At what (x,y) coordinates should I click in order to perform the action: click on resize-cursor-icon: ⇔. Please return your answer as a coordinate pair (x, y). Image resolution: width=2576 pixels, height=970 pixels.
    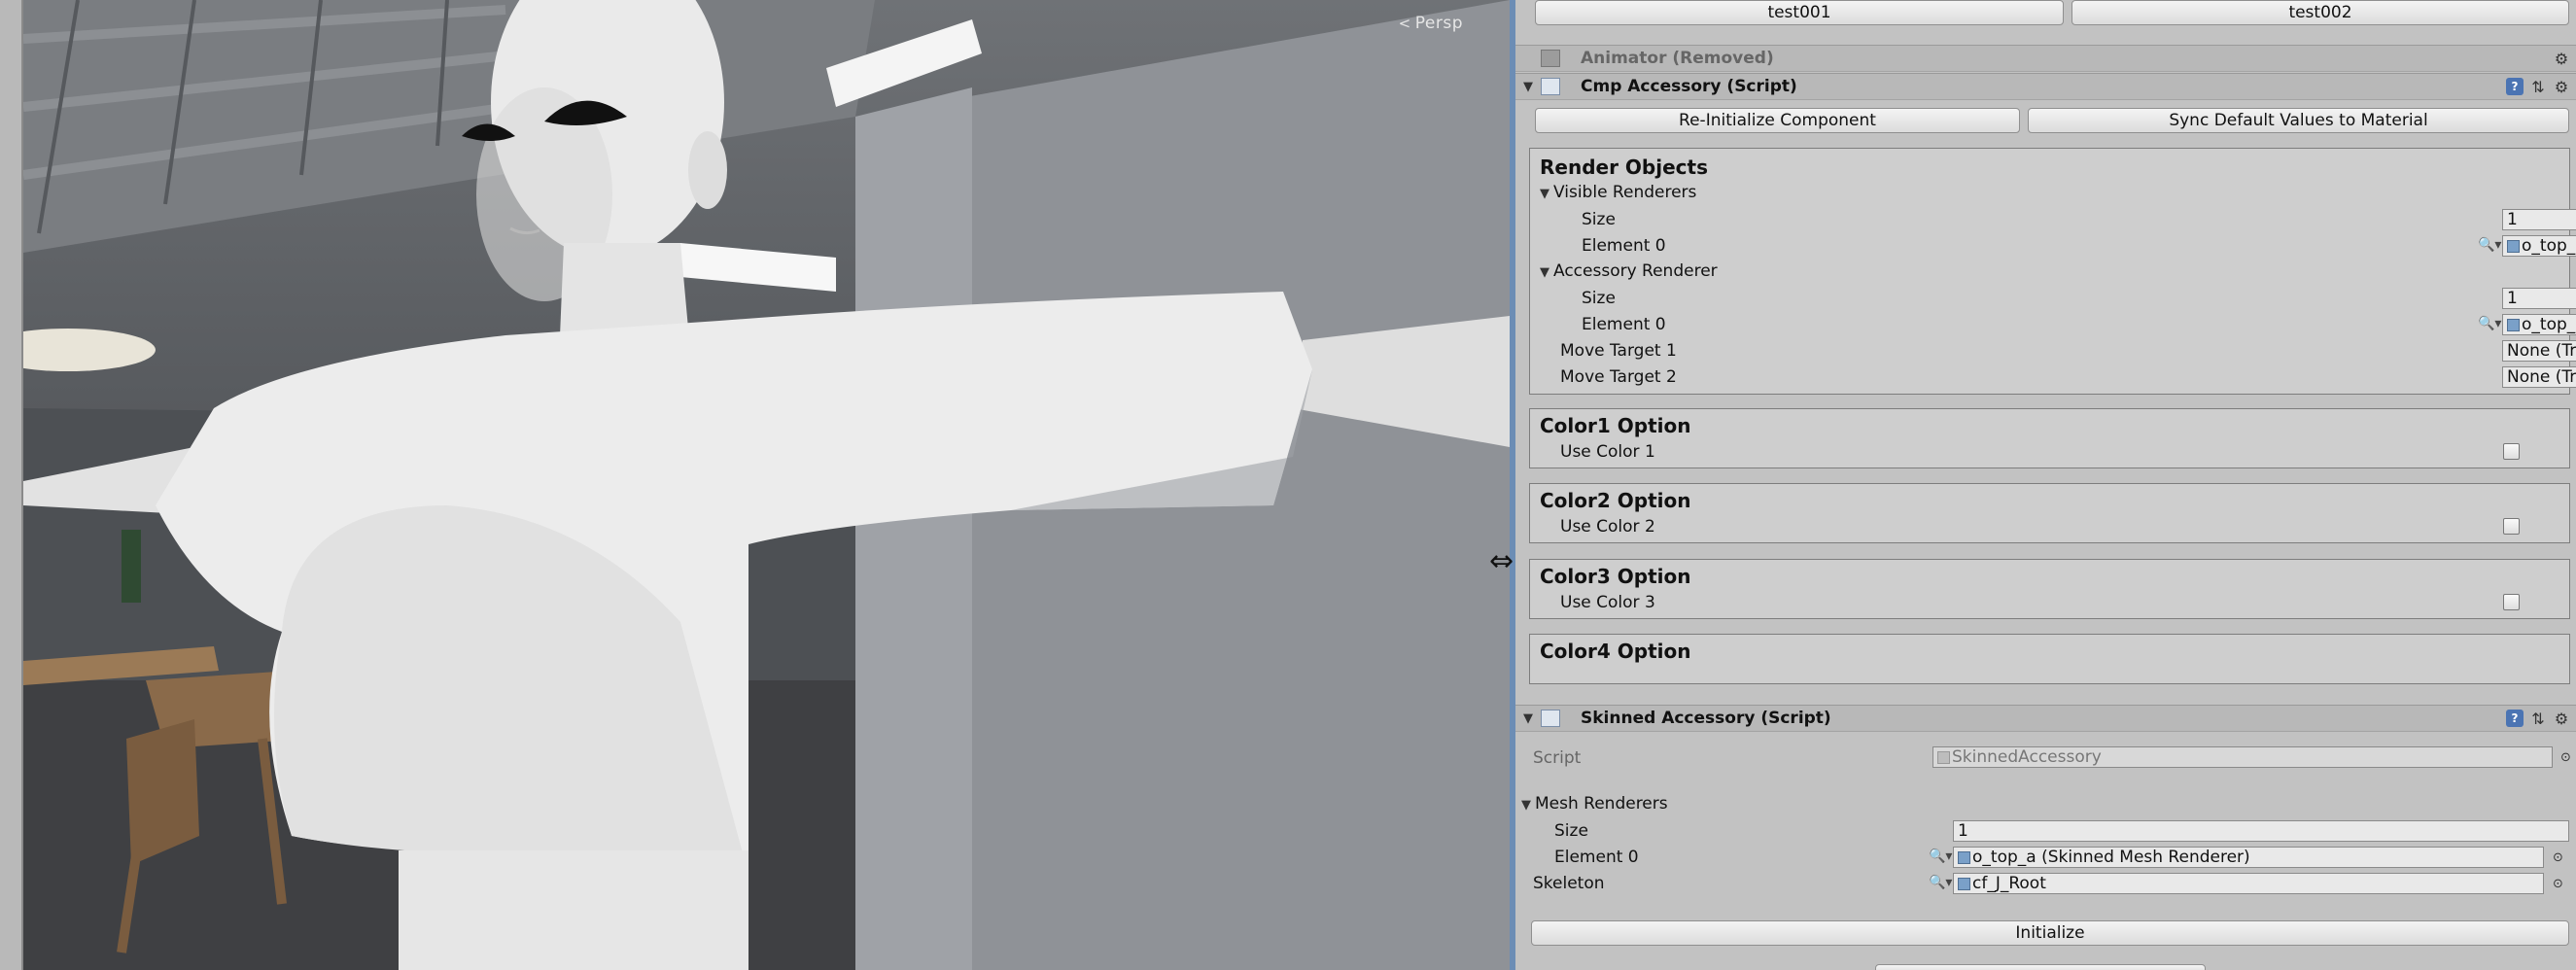
    Looking at the image, I should click on (1501, 561).